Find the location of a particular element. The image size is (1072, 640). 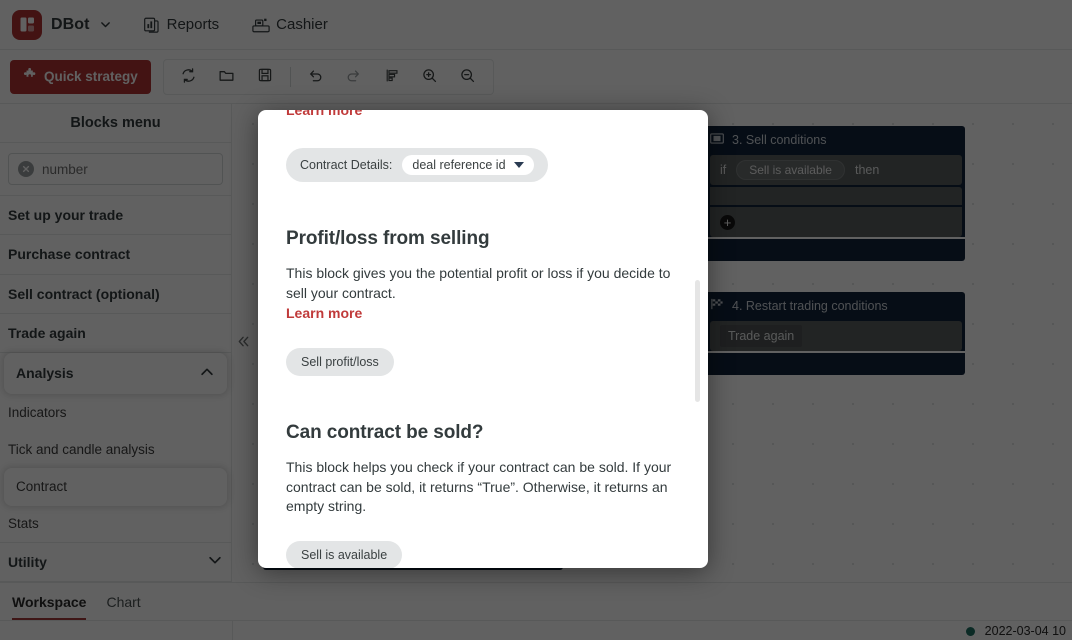

dropdown-value: deal reference id is located at coordinates (459, 165).